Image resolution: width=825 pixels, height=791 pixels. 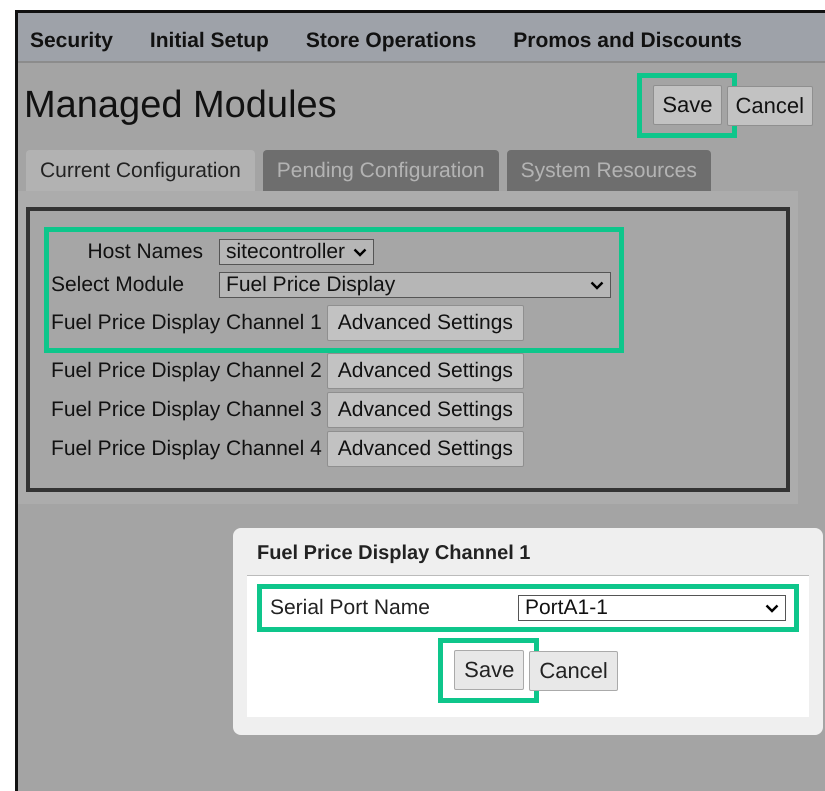 What do you see at coordinates (573, 670) in the screenshot?
I see `dialog-button: Cancel` at bounding box center [573, 670].